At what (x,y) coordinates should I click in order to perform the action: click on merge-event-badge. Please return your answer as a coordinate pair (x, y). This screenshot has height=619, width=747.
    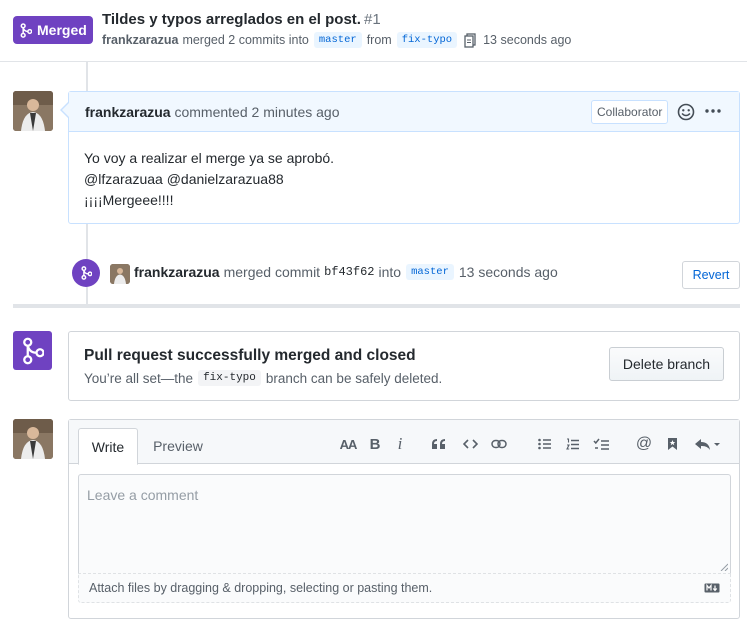
    Looking at the image, I should click on (86, 273).